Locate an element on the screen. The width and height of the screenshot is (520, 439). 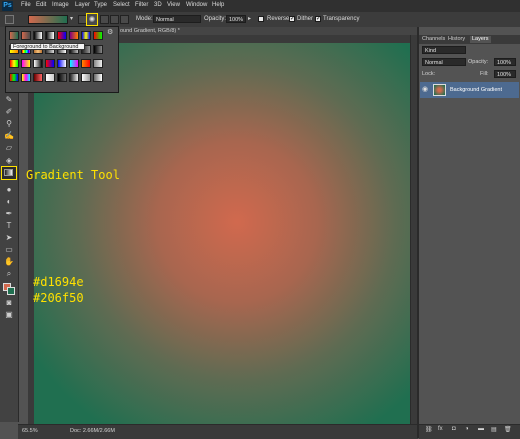
transparency-label: Transparency is located at coordinates (341, 19).